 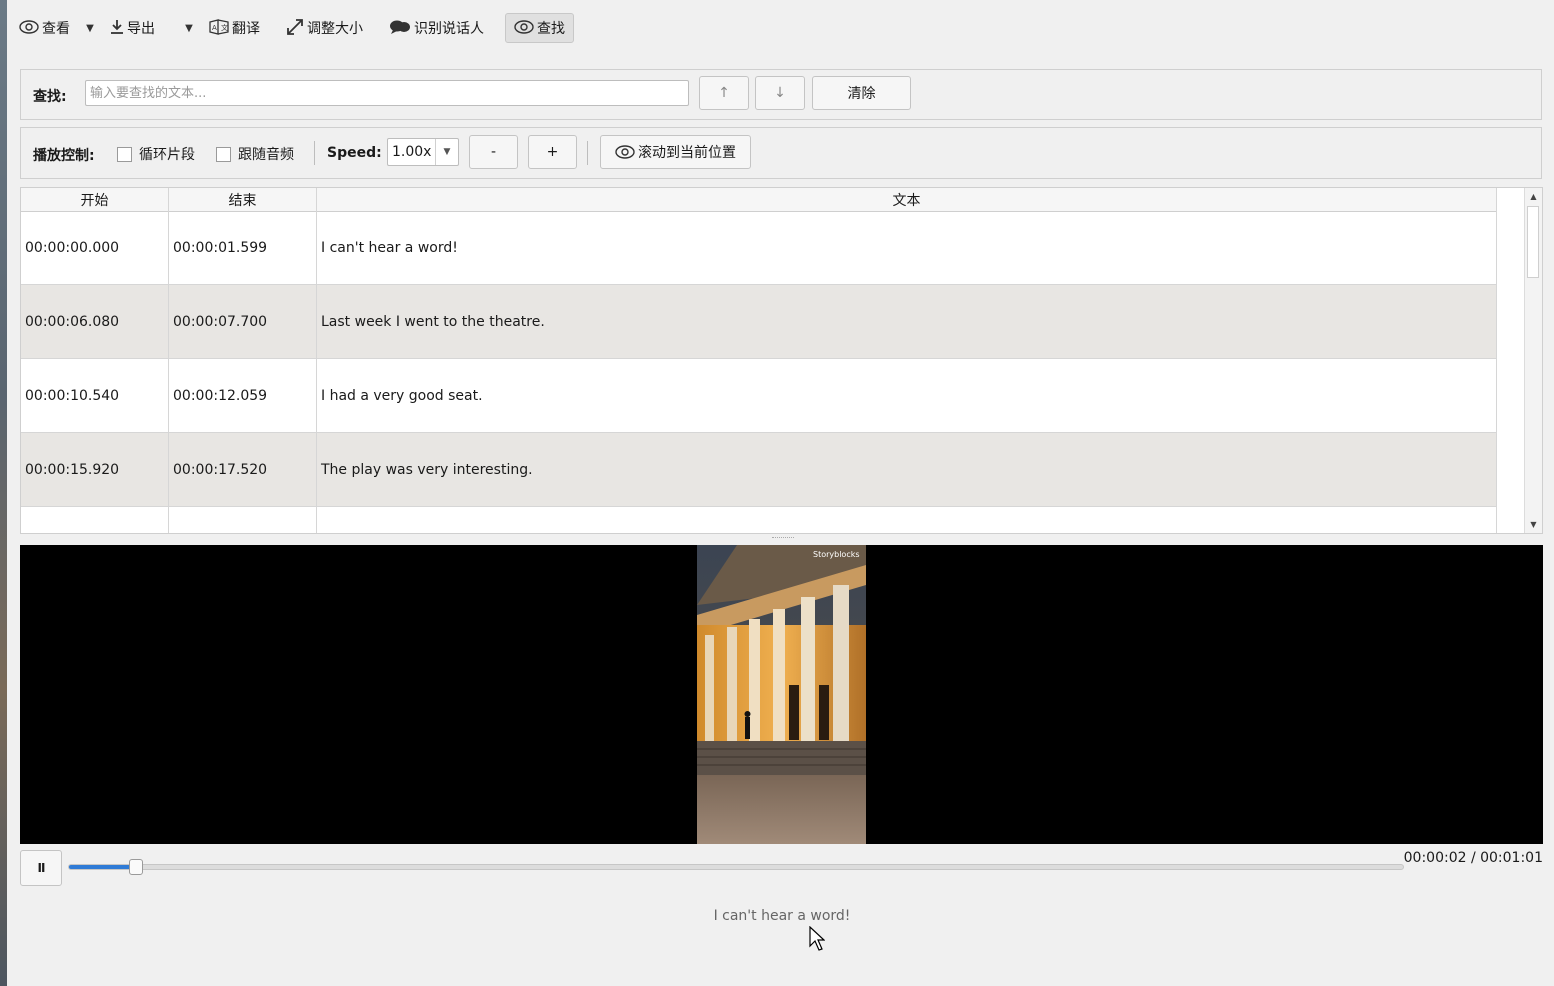 I want to click on translate-button: A文 翻译, so click(x=234, y=28).